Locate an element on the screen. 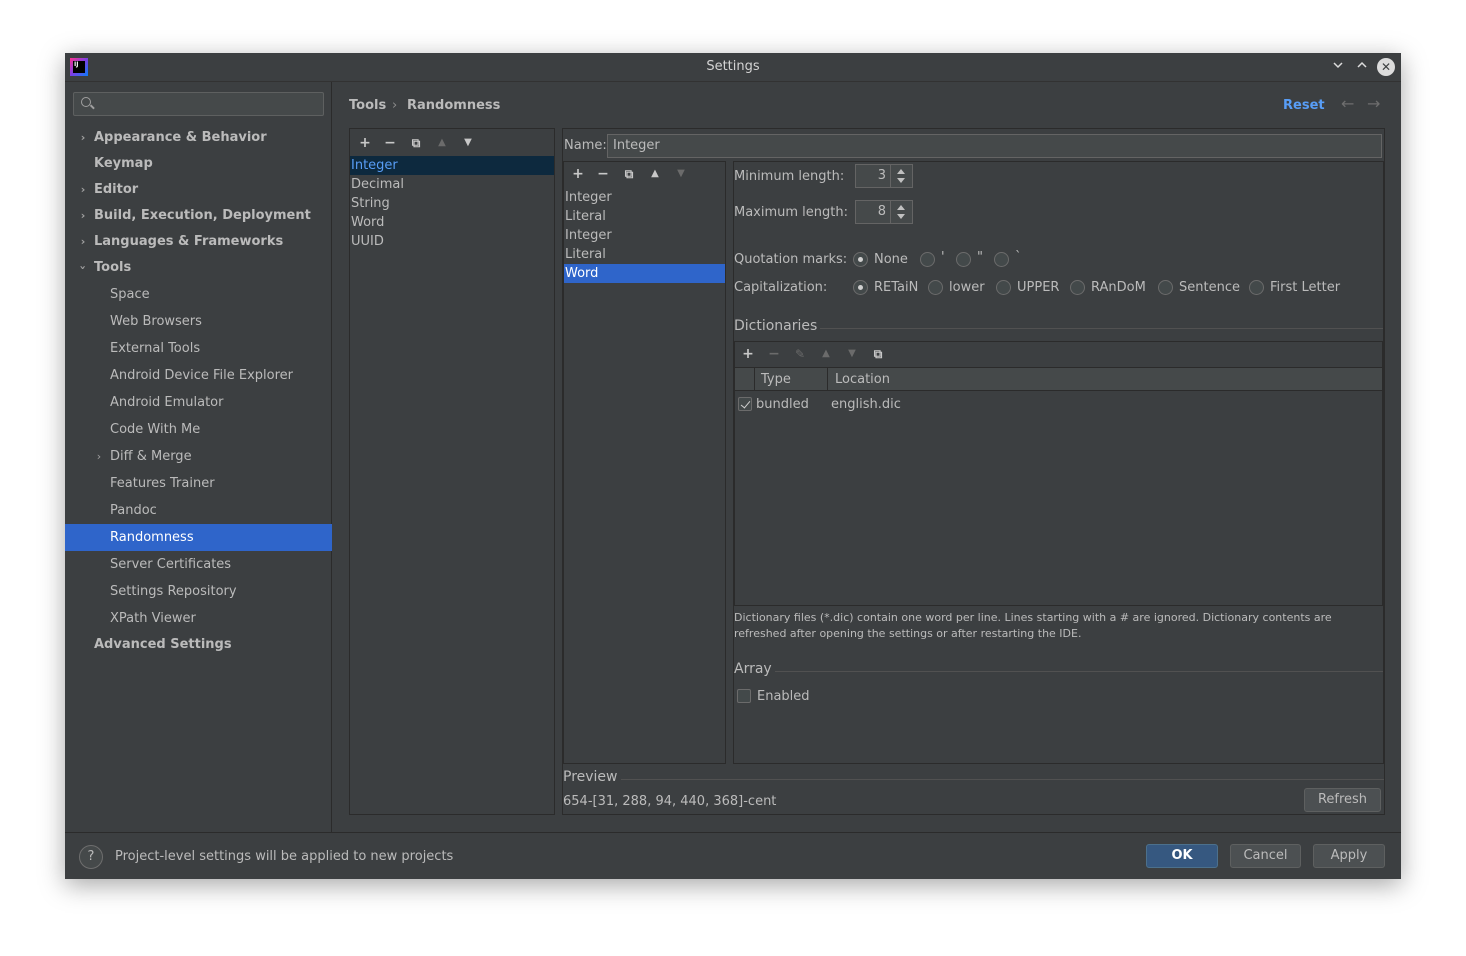 This screenshot has width=1466, height=956. sidebar-item-label: Build, Execution, Deployment is located at coordinates (202, 215).